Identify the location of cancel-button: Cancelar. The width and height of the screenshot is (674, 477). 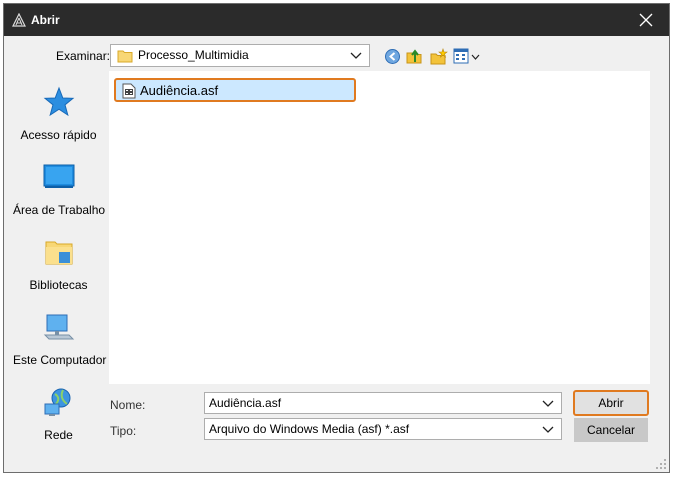
(611, 430).